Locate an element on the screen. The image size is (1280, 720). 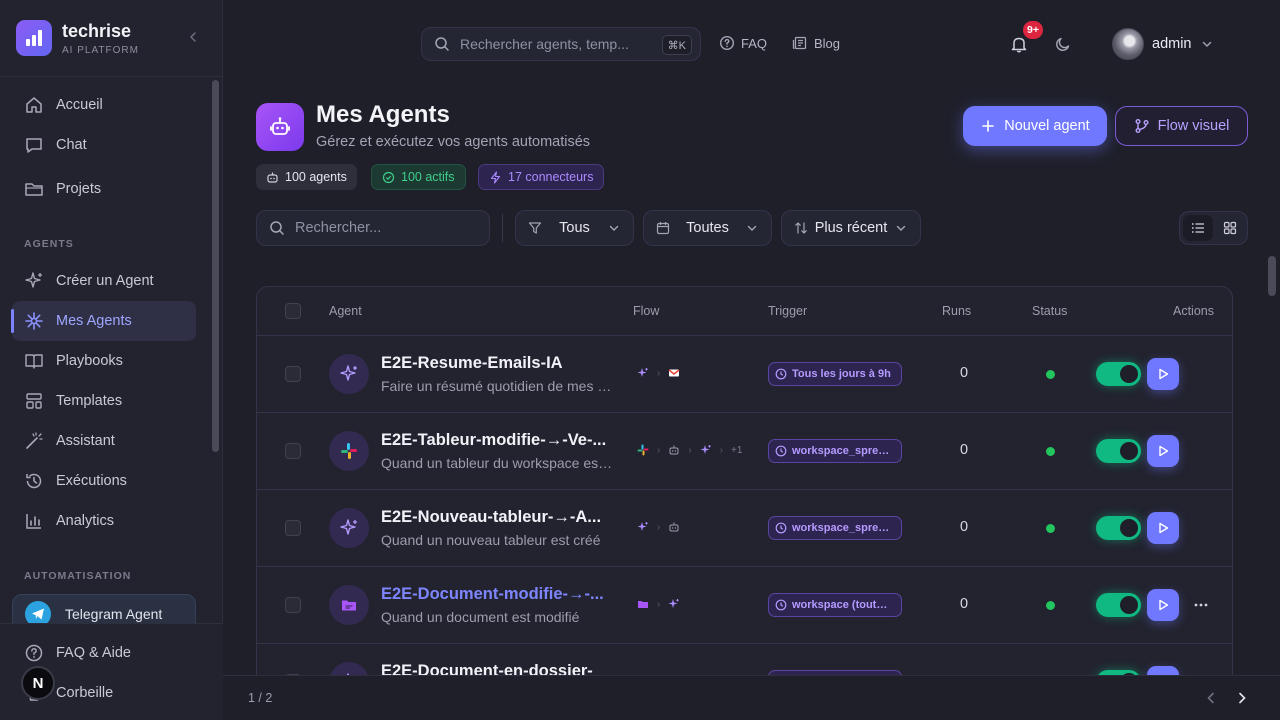
check-circle-icon is located at coordinates (388, 177).